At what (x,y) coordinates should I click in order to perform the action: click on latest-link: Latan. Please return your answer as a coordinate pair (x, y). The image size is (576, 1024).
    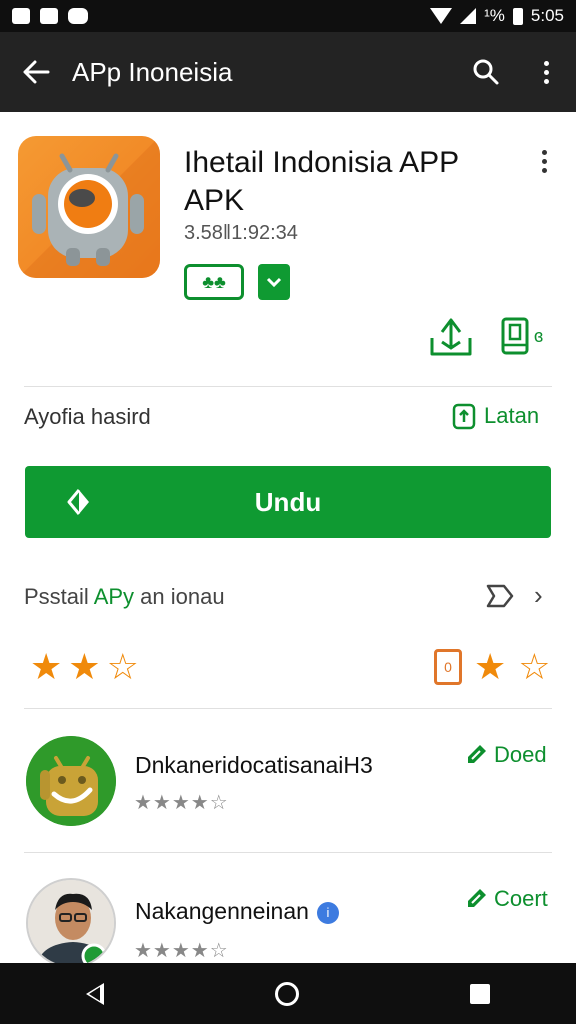
    Looking at the image, I should click on (495, 416).